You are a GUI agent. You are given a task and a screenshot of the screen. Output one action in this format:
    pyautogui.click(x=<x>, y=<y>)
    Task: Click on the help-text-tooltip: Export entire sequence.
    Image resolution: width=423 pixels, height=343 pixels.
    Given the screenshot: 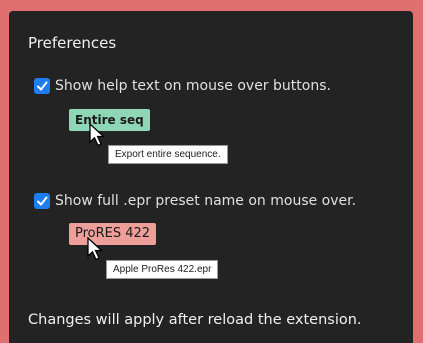 What is the action you would take?
    pyautogui.click(x=168, y=154)
    